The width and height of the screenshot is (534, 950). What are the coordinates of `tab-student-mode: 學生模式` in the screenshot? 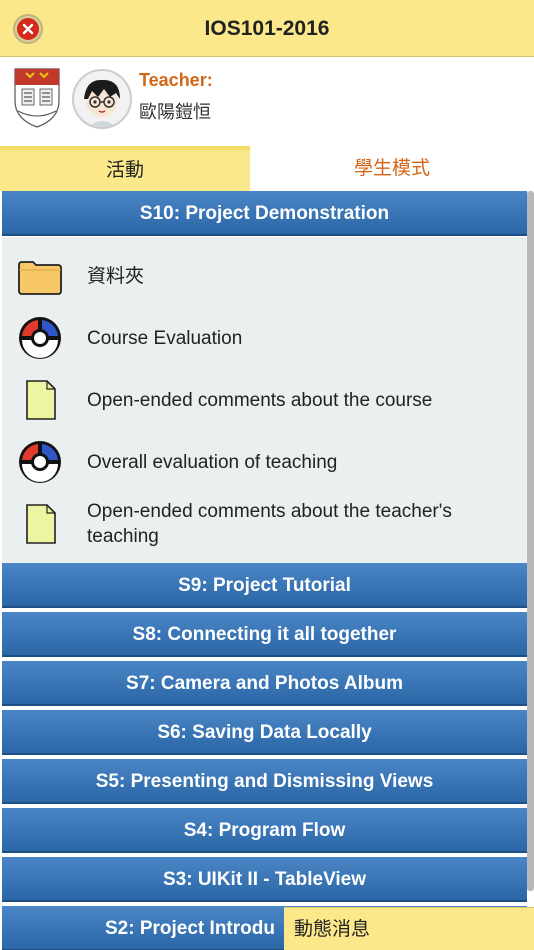 It's located at (392, 168).